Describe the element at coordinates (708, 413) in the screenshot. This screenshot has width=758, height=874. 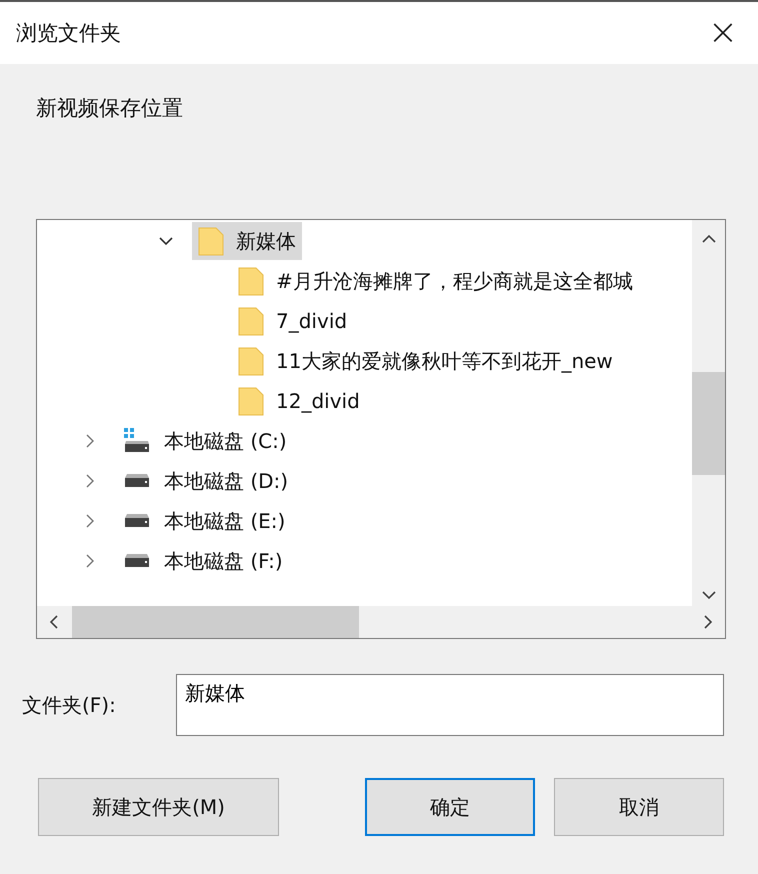
I see `vertical-scrollbar` at that location.